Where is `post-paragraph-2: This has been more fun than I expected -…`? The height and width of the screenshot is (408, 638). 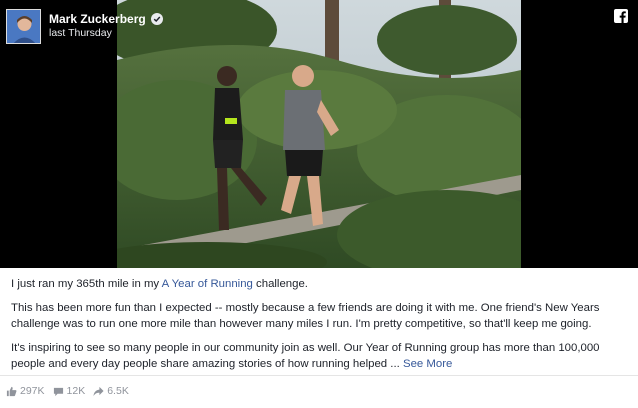 post-paragraph-2: This has been more fun than I expected -… is located at coordinates (305, 316).